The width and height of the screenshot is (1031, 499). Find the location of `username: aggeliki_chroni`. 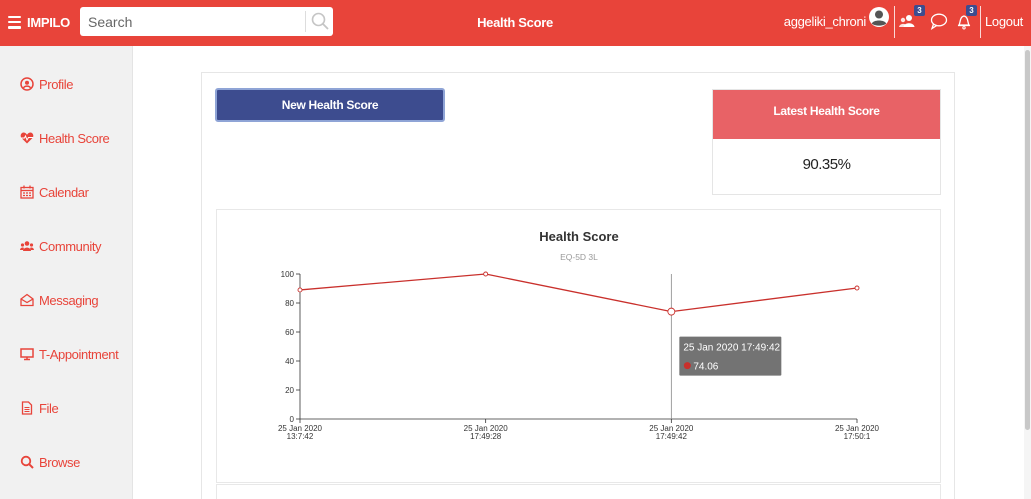

username: aggeliki_chroni is located at coordinates (813, 21).